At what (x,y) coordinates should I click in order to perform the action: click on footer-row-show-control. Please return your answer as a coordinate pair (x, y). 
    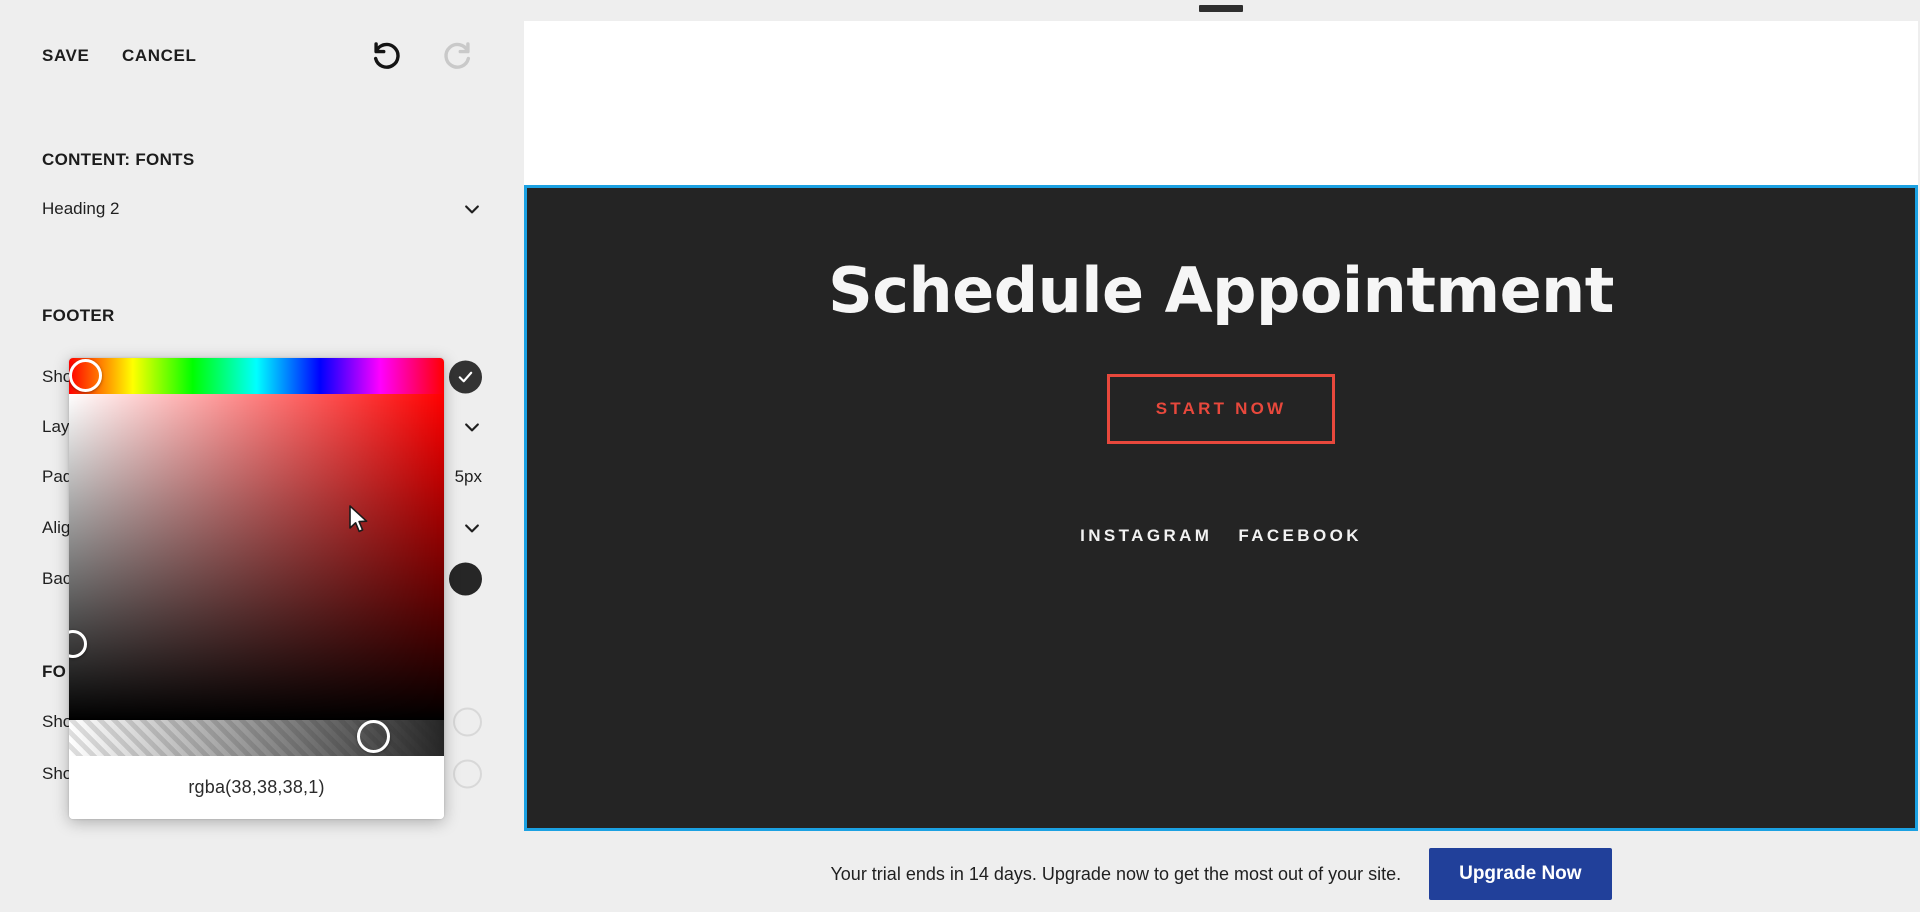
    Looking at the image, I should click on (465, 377).